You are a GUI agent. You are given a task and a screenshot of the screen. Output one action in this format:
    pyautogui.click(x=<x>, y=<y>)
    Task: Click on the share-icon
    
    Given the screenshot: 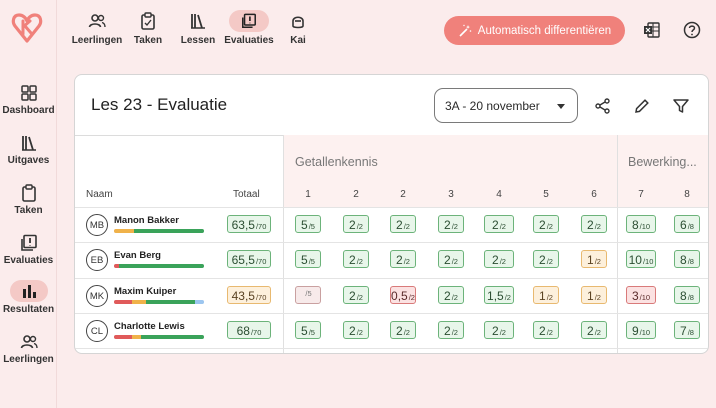 What is the action you would take?
    pyautogui.click(x=603, y=106)
    